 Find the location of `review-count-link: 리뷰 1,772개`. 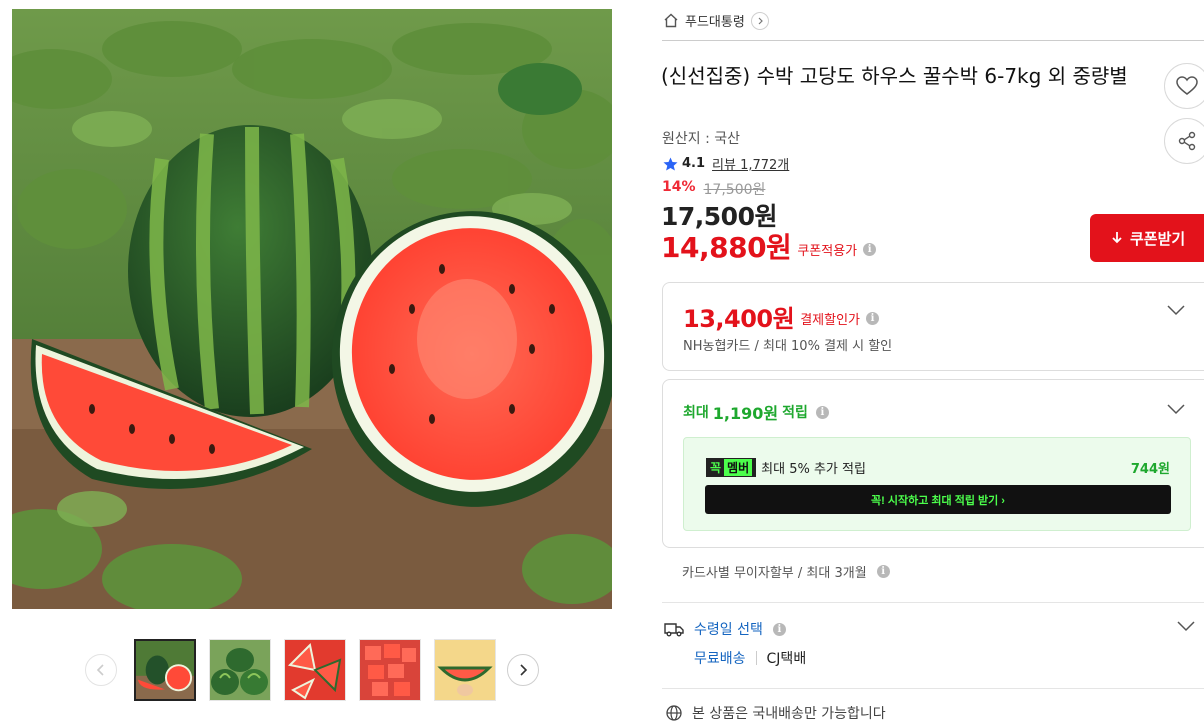

review-count-link: 리뷰 1,772개 is located at coordinates (750, 163).